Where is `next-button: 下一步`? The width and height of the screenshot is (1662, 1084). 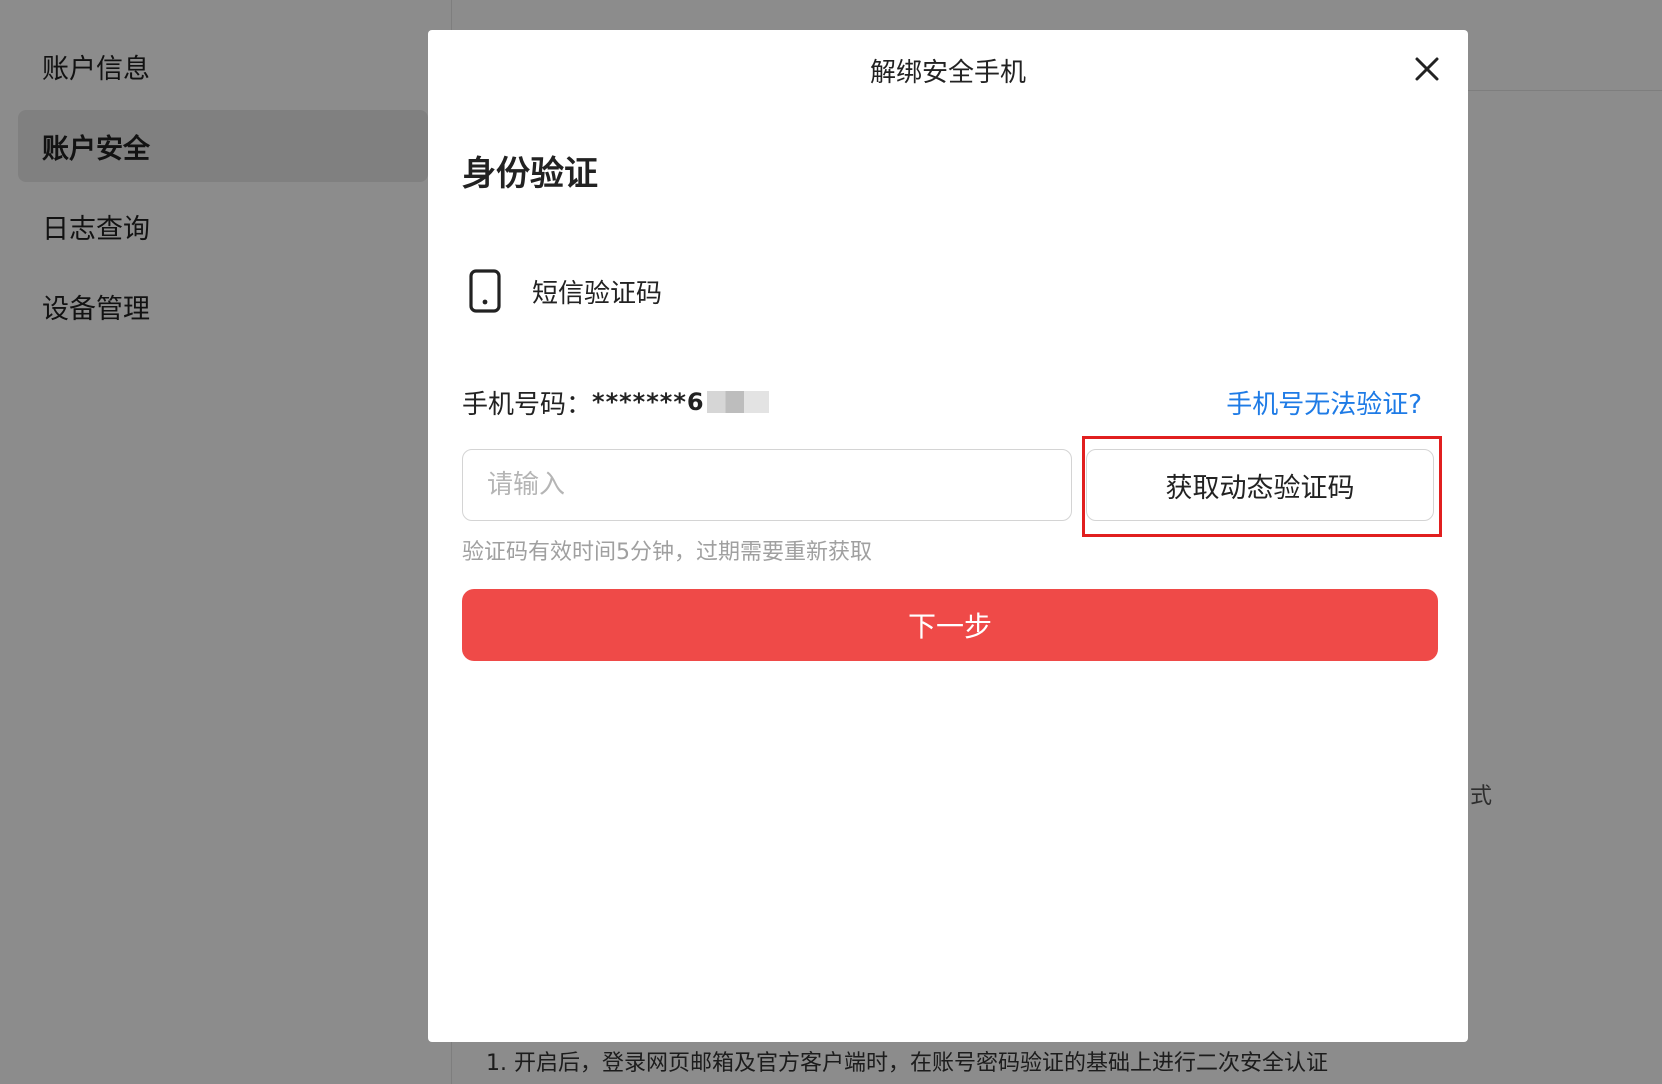
next-button: 下一步 is located at coordinates (950, 625).